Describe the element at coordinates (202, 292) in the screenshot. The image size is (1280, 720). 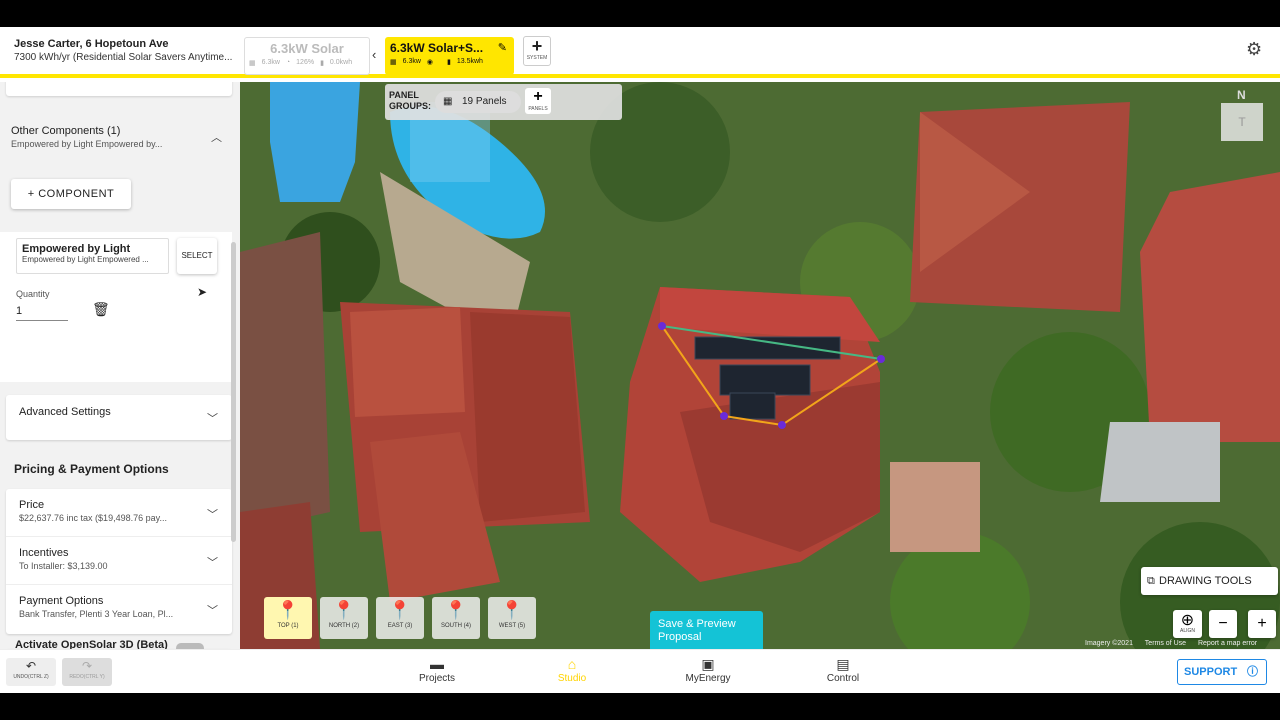
I see `cursor-icon: ➤` at that location.